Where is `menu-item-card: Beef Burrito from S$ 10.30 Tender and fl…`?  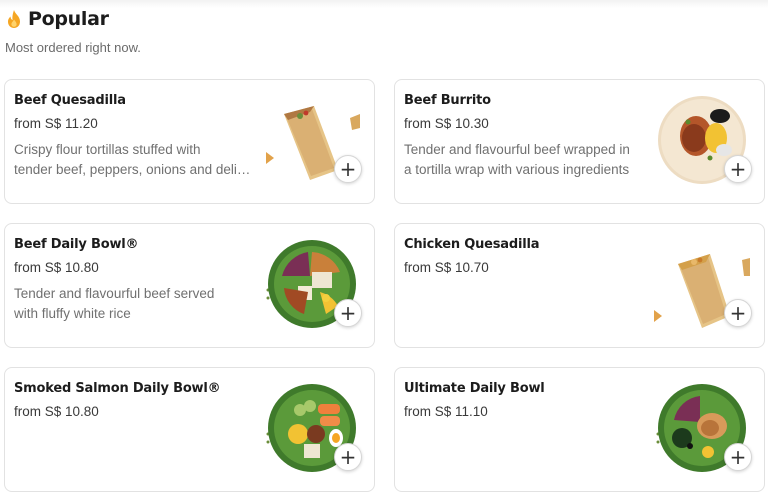 menu-item-card: Beef Burrito from S$ 10.30 Tender and fl… is located at coordinates (579, 141).